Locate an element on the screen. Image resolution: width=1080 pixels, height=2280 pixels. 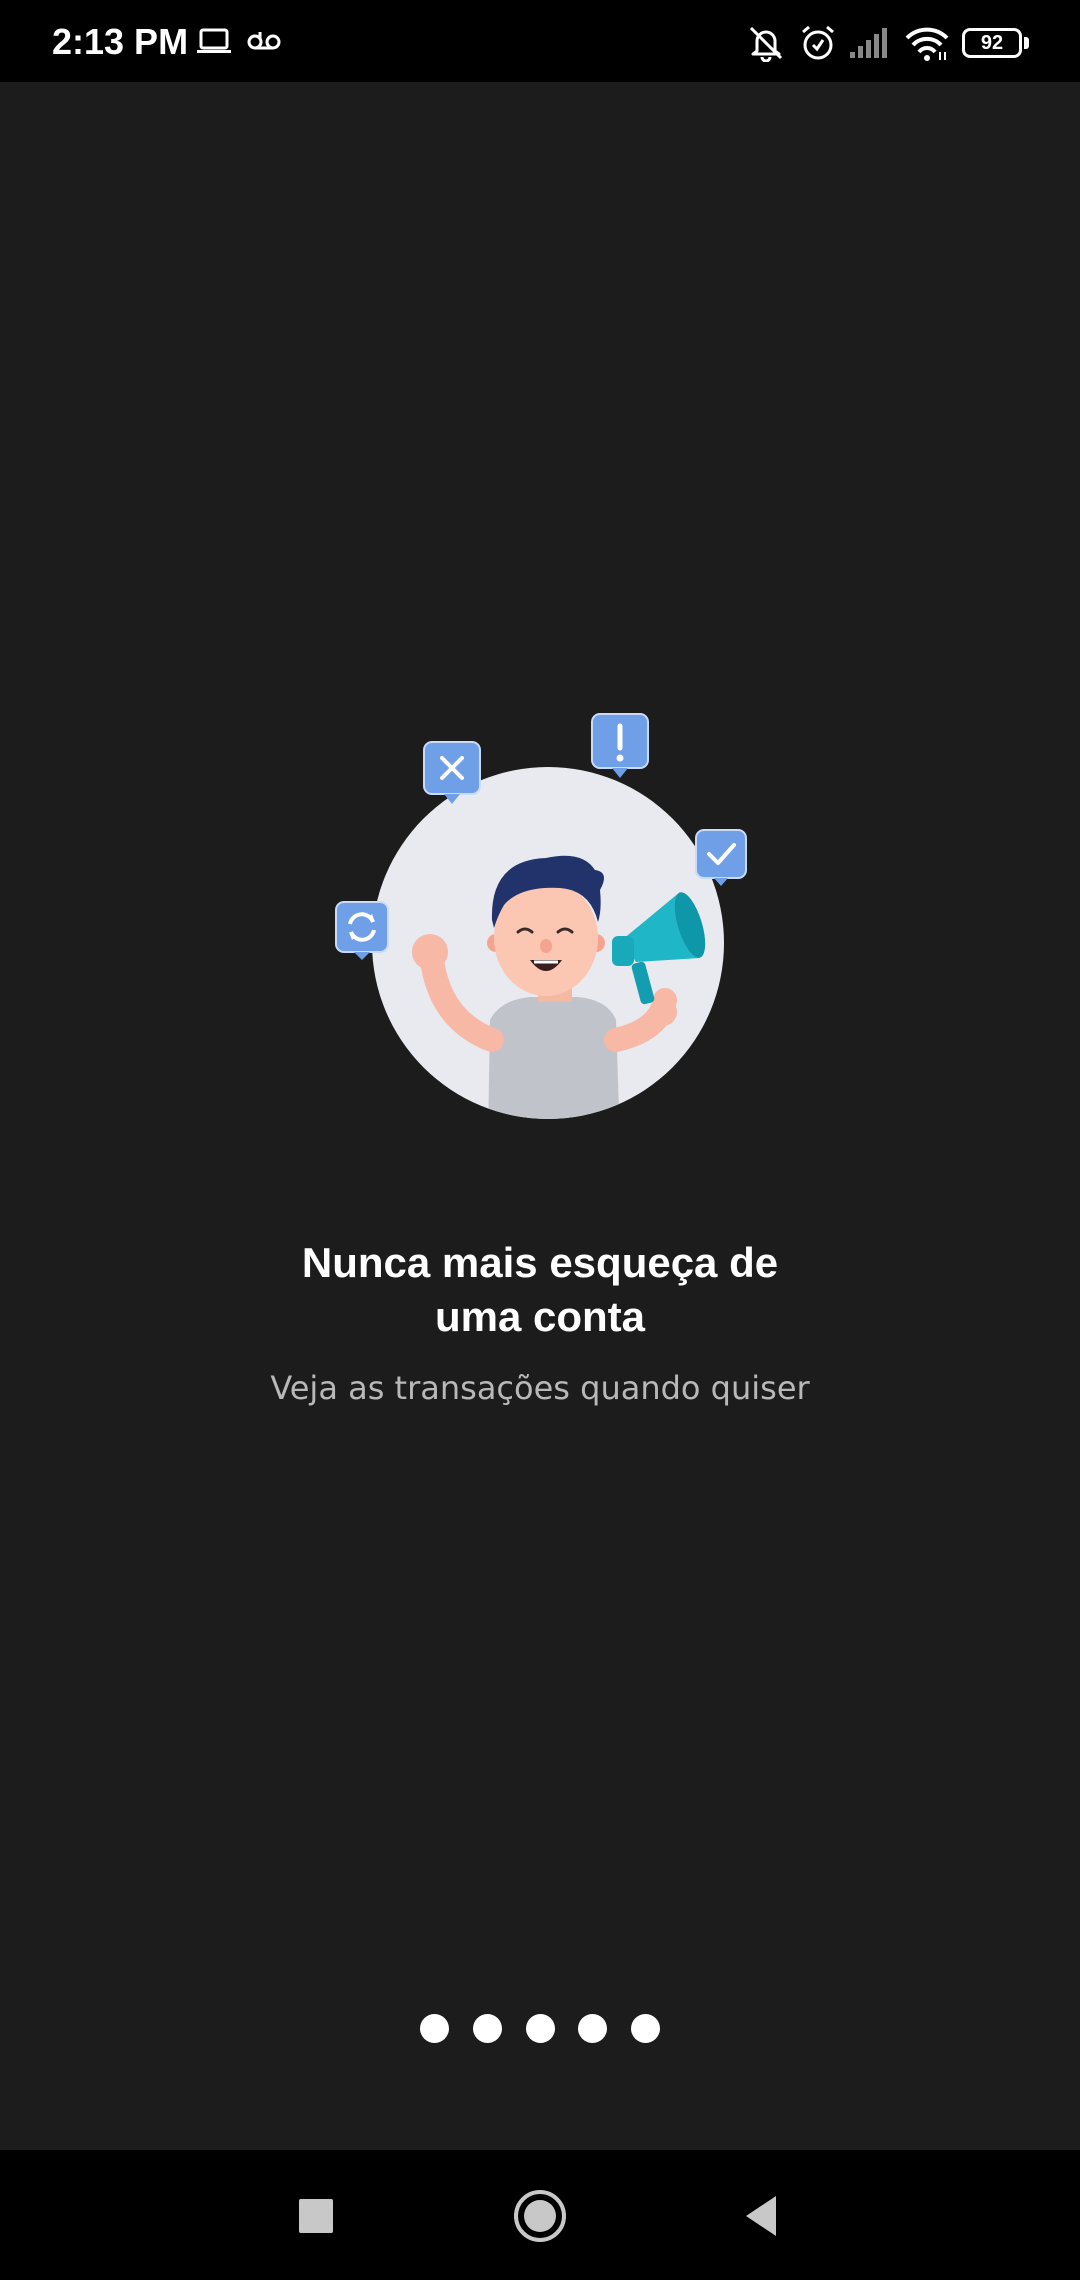
status-bar: 2:13 PM 92 is located at coordinates (540, 41).